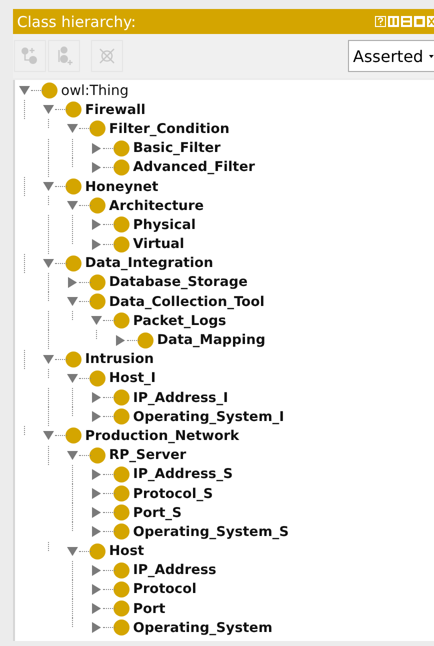  What do you see at coordinates (431, 56) in the screenshot?
I see `dropdown-caret-icon` at bounding box center [431, 56].